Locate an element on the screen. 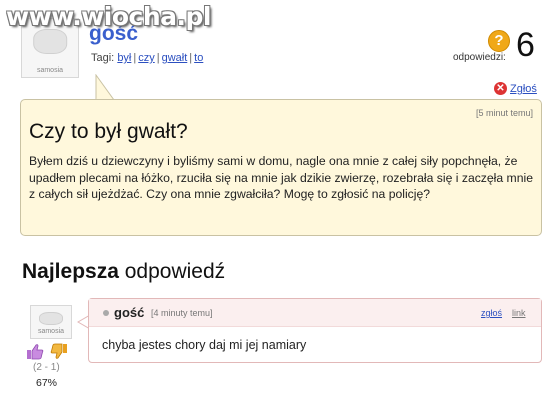 The height and width of the screenshot is (404, 559). bullet-icon is located at coordinates (106, 313).